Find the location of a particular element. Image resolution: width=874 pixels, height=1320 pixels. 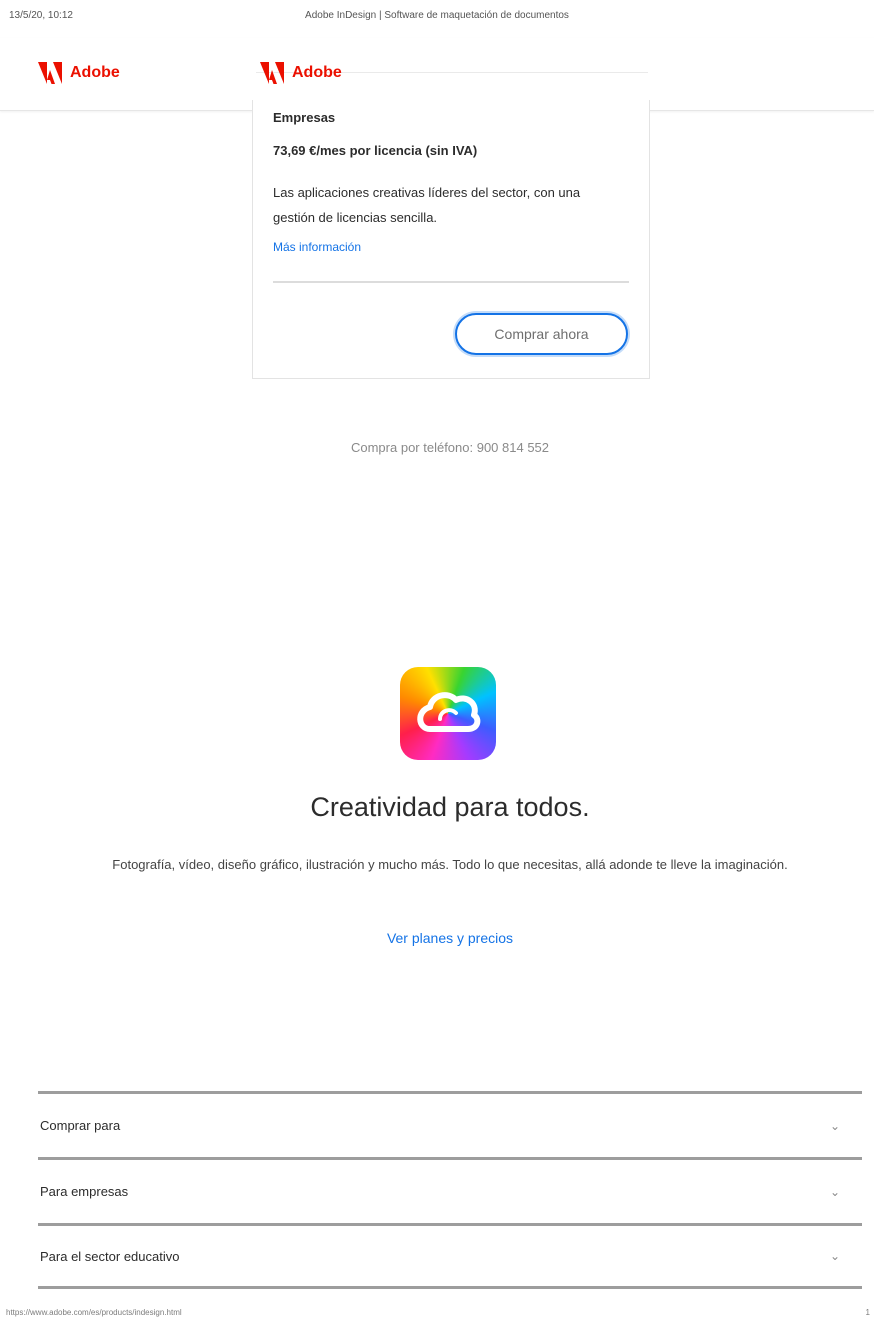

more-info-link: Más información is located at coordinates (317, 247).